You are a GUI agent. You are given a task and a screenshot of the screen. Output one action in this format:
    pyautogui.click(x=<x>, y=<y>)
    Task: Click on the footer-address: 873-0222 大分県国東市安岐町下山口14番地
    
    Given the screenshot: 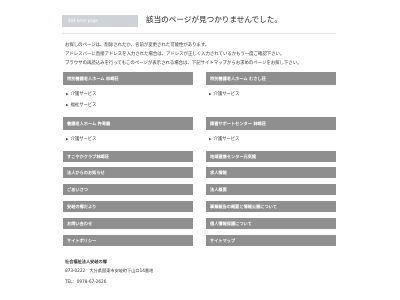 What is the action you would take?
    pyautogui.click(x=109, y=270)
    